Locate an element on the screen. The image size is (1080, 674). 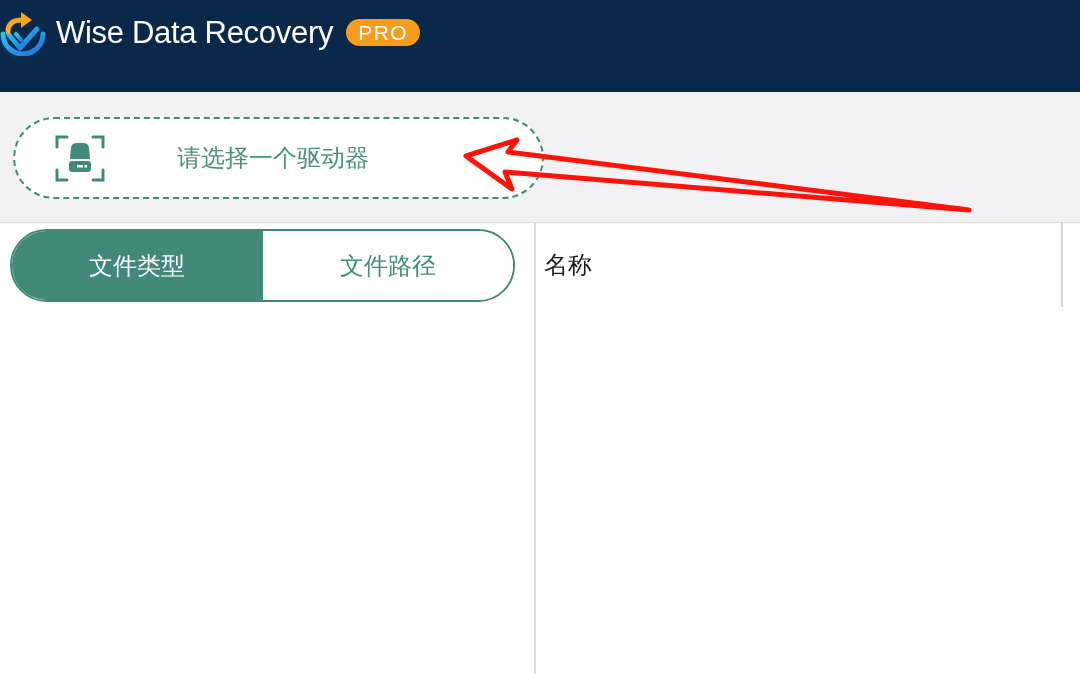
logo-icon is located at coordinates (23, 33).